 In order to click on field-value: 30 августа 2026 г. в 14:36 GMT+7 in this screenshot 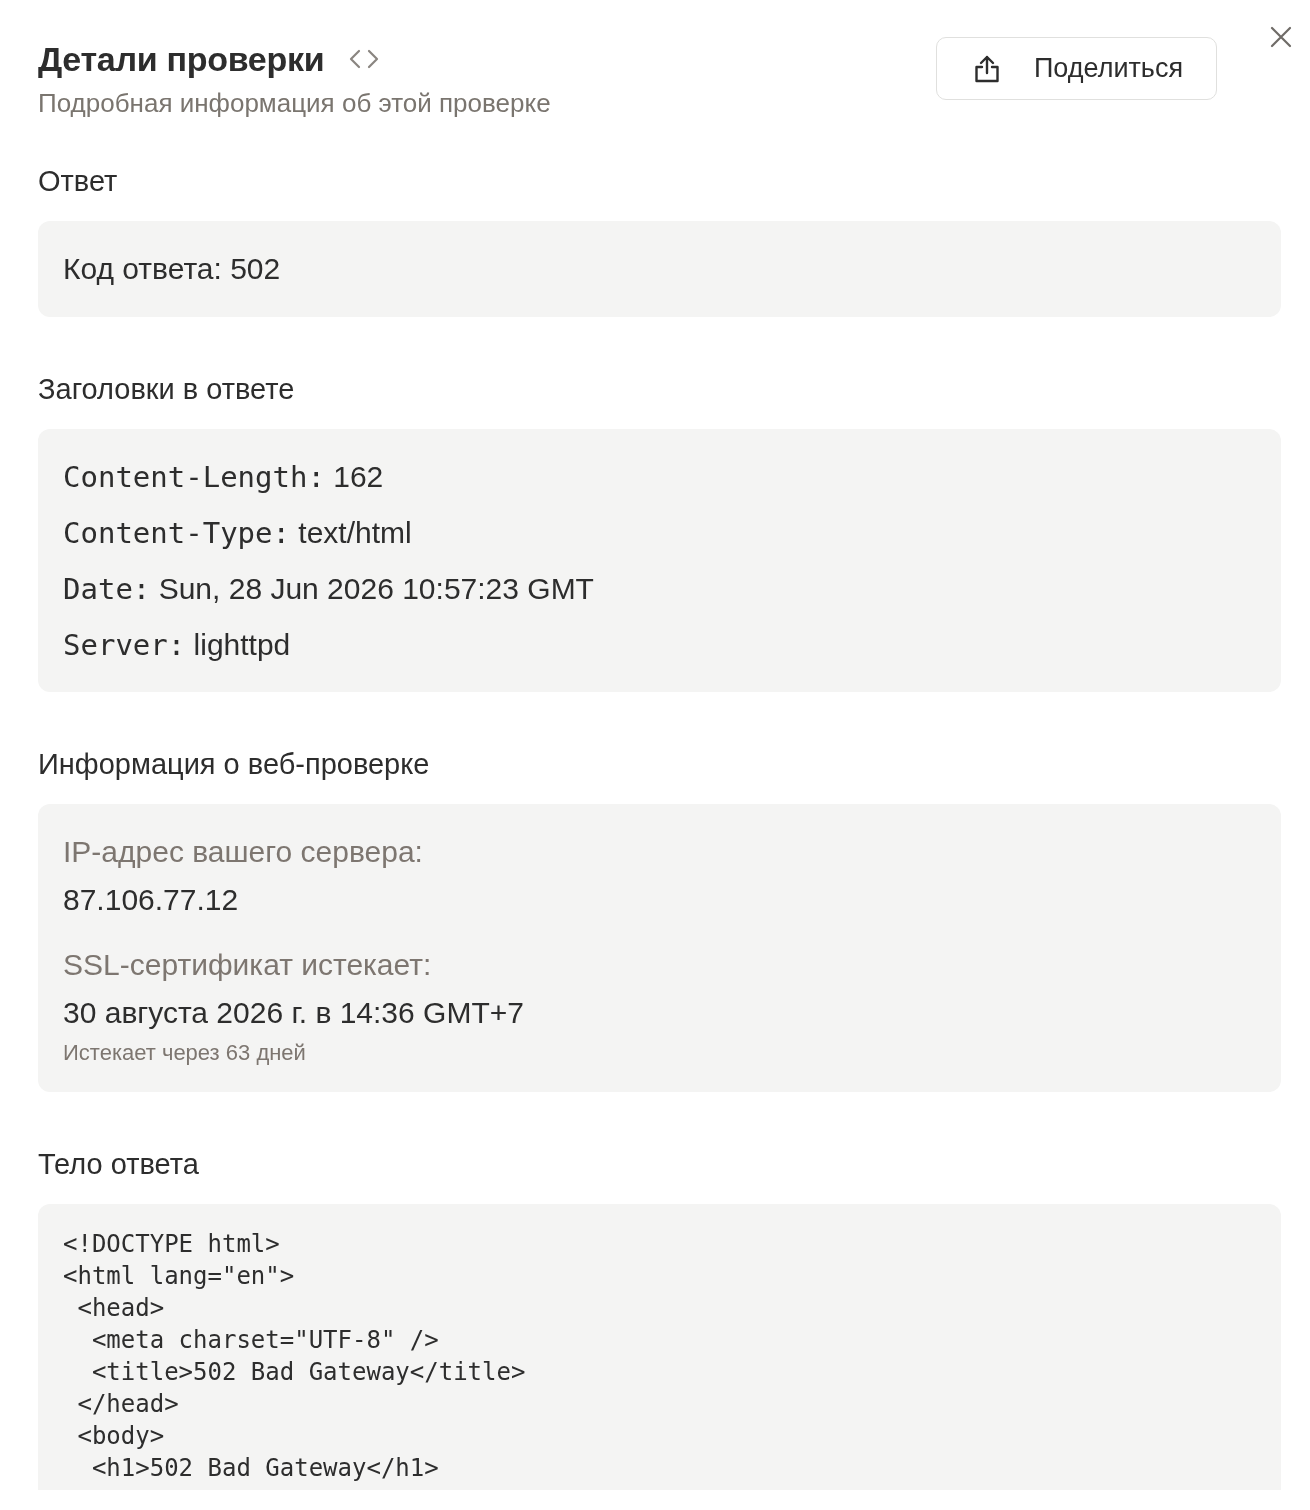, I will do `click(294, 1013)`.